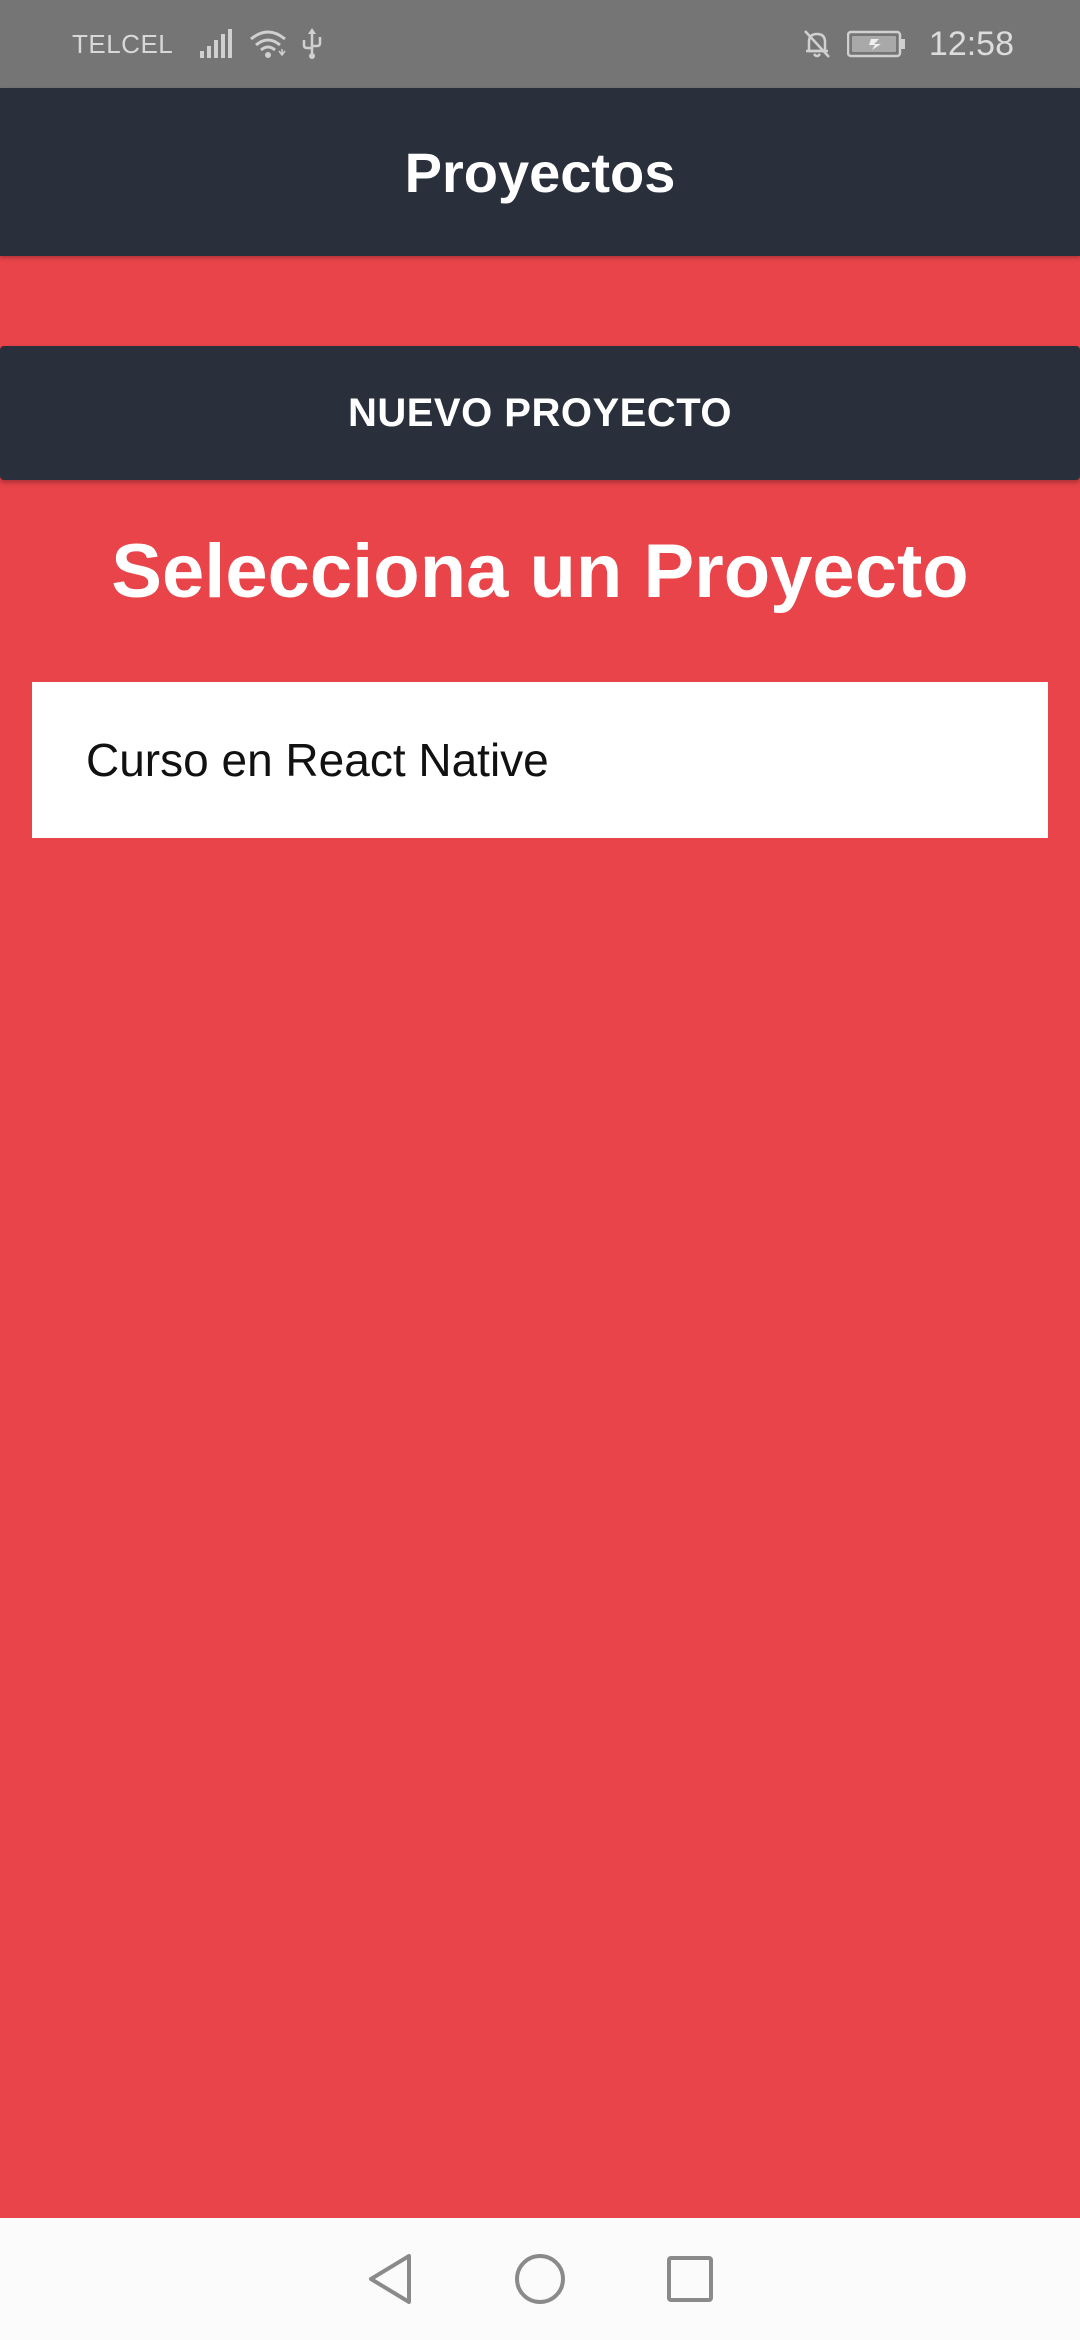 The width and height of the screenshot is (1080, 2340). I want to click on project-name: Curso en React Native, so click(317, 760).